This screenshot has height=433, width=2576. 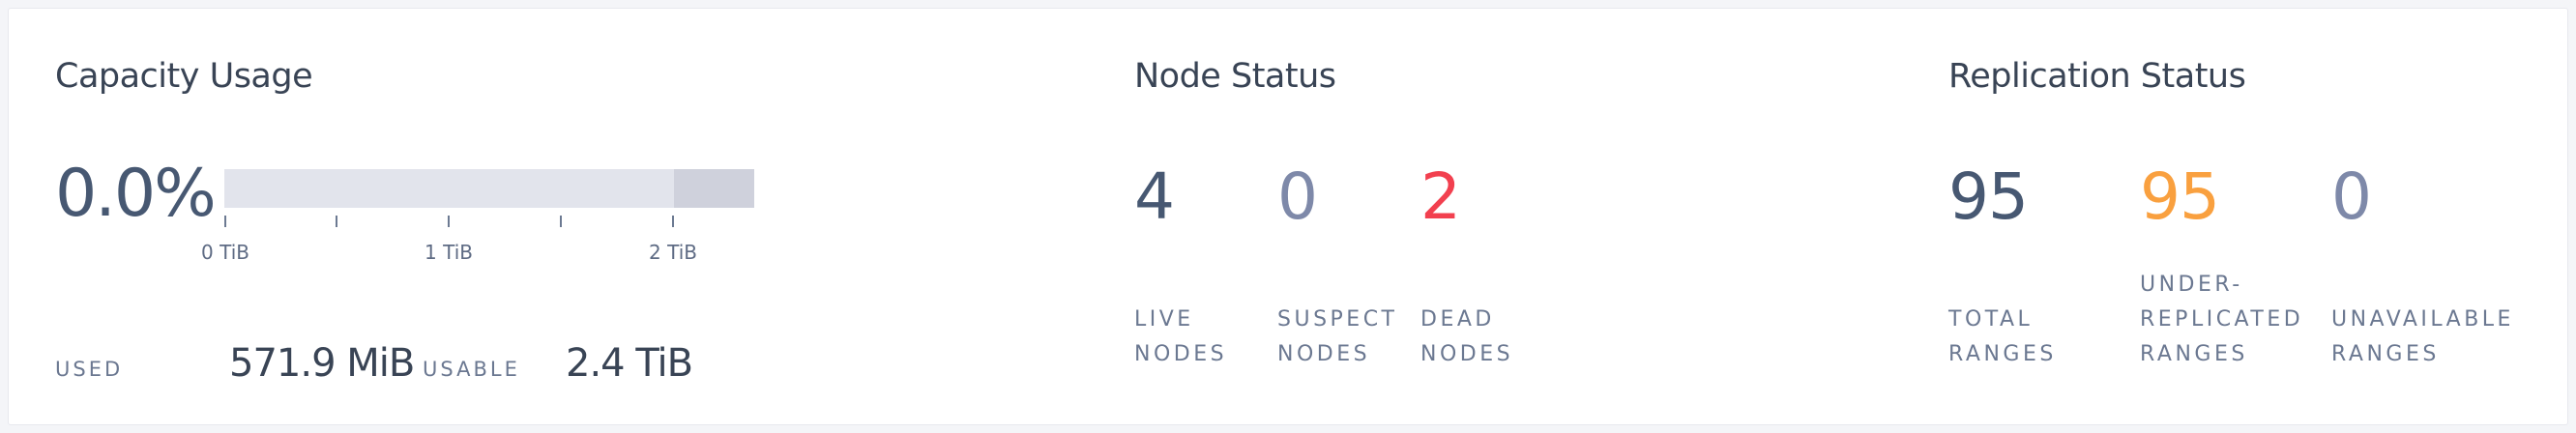 I want to click on under-replicated-ranges-stat: 95 UNDER- REPLICATED RANGES, so click(x=2220, y=217).